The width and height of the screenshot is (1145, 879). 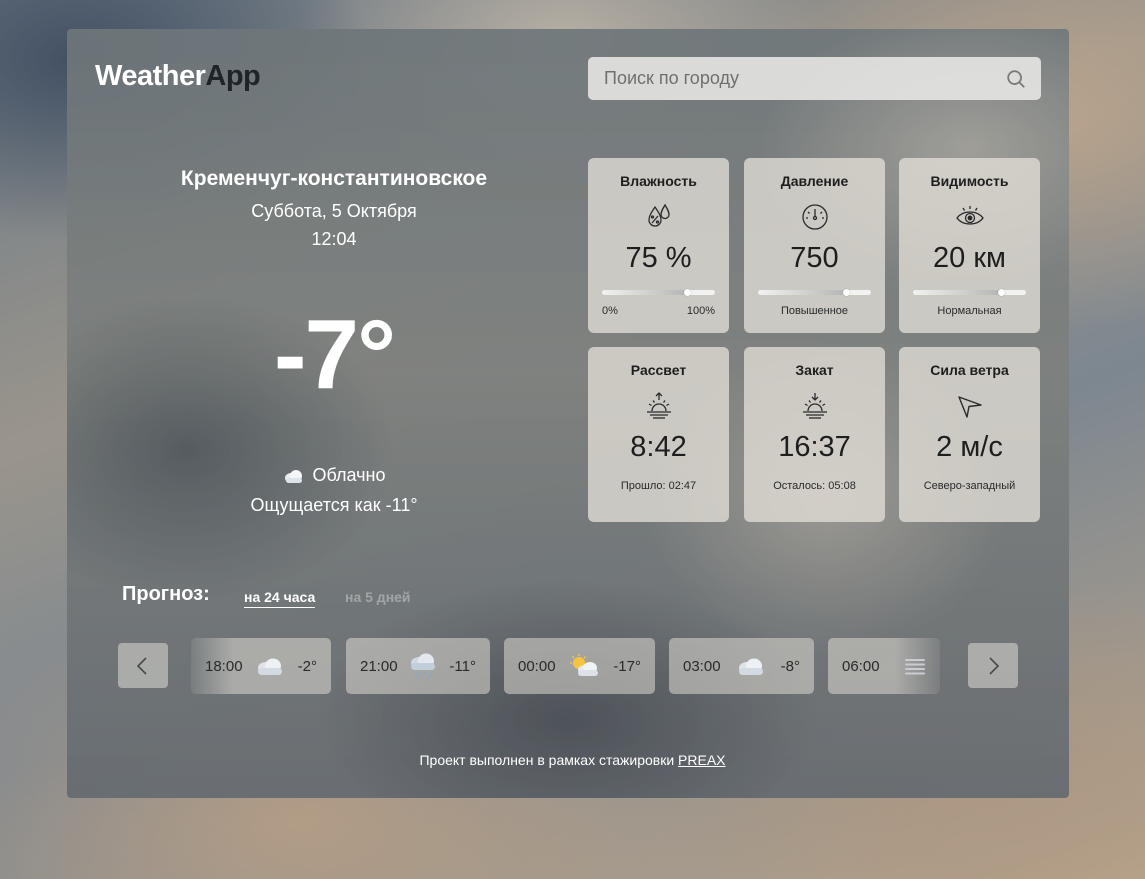 I want to click on pressure-card: Давление 750 Повышенное, so click(x=814, y=245).